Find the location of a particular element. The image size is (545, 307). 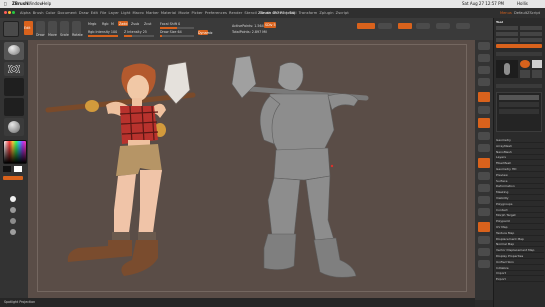

polyf-button is located at coordinates (484, 227).